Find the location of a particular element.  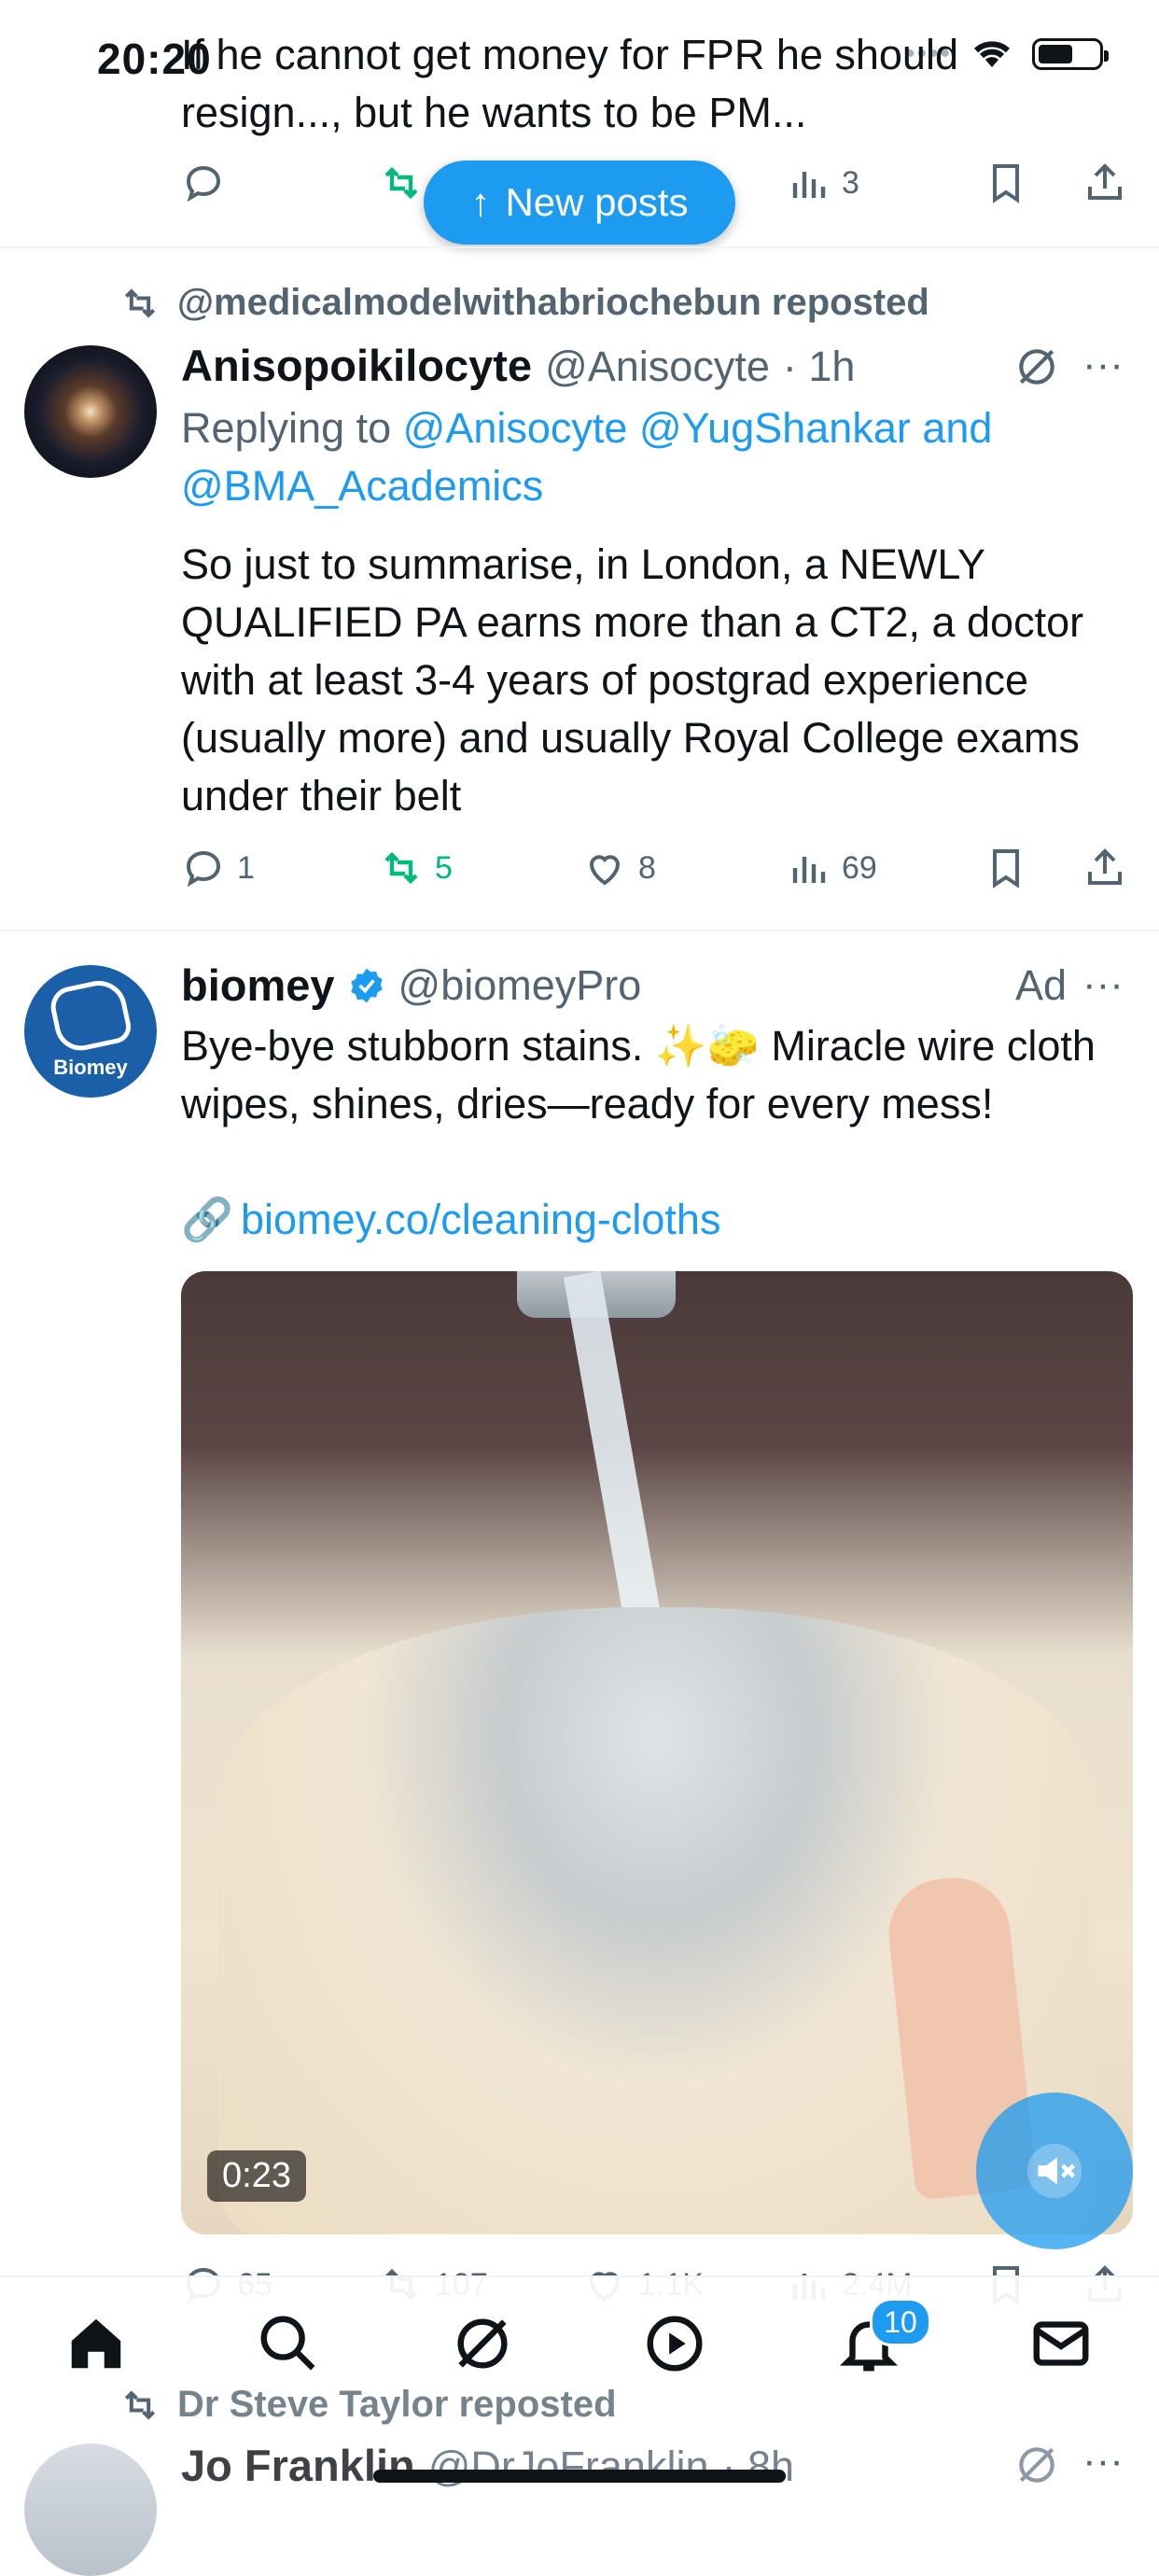

tweet-header: Jo Franklin @DrJoFranklin · 8h is located at coordinates (487, 2465).